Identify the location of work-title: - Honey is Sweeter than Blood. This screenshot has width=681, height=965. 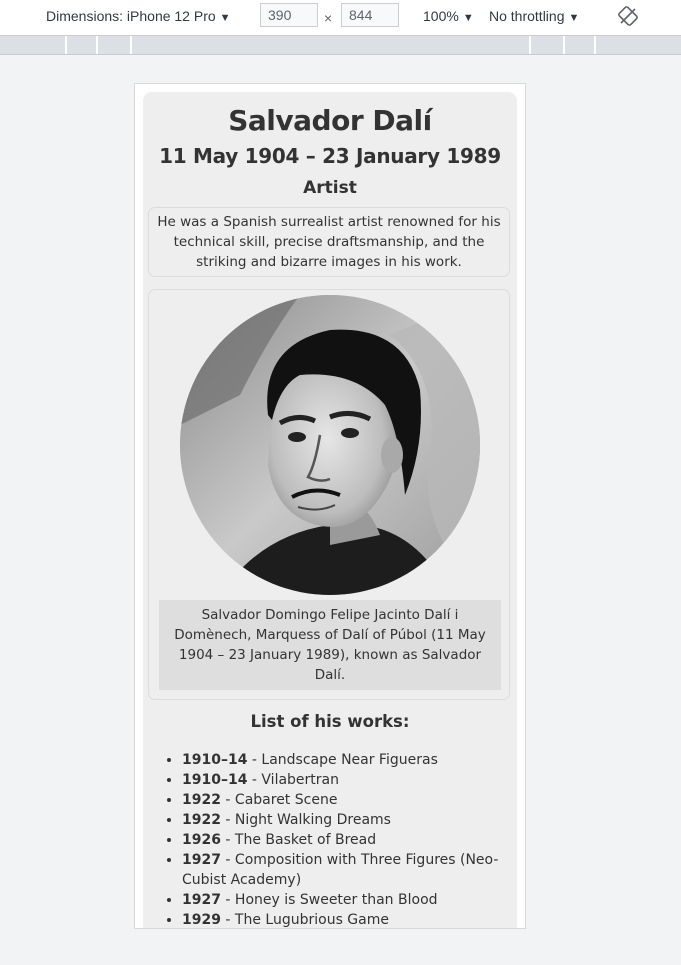
(329, 900).